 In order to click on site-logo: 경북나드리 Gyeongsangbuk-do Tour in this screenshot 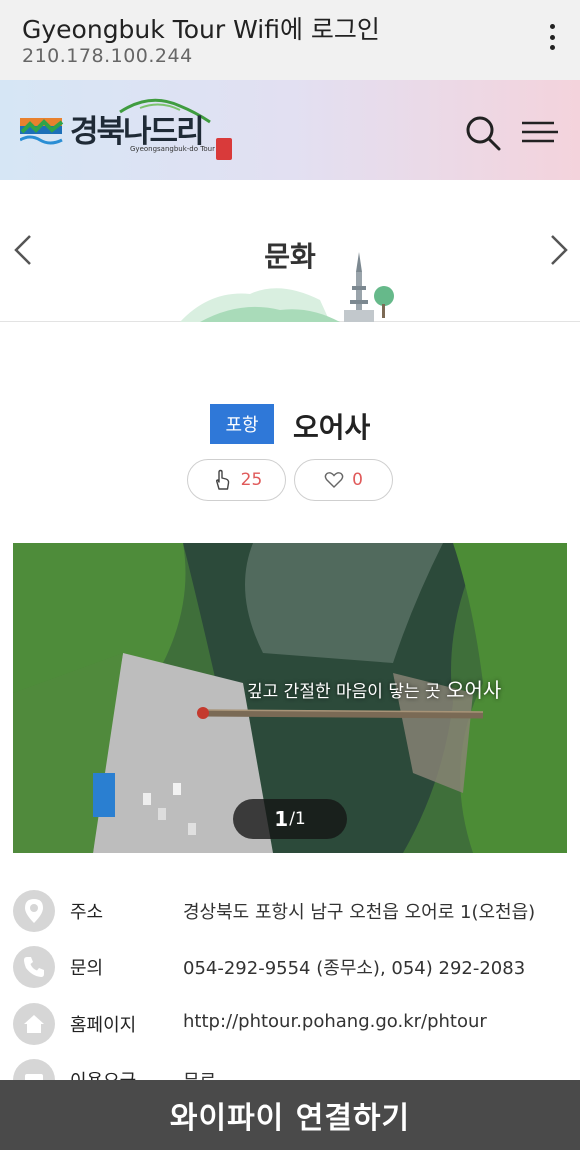, I will do `click(130, 129)`.